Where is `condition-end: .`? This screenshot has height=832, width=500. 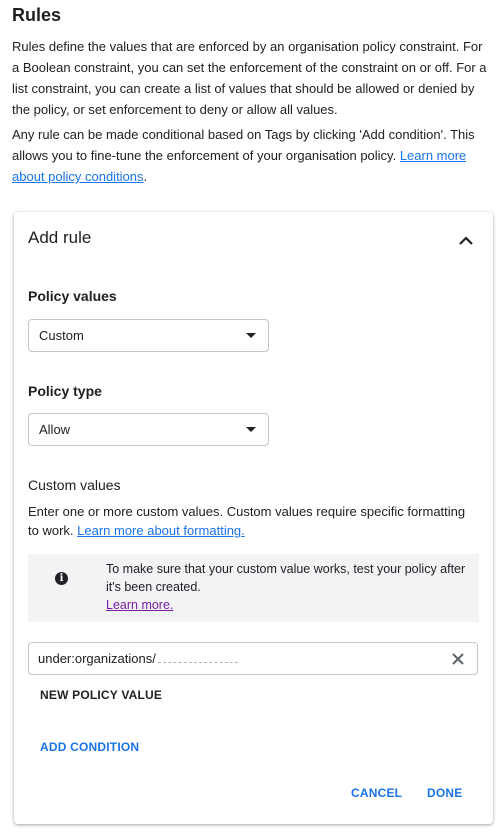
condition-end: . is located at coordinates (145, 176).